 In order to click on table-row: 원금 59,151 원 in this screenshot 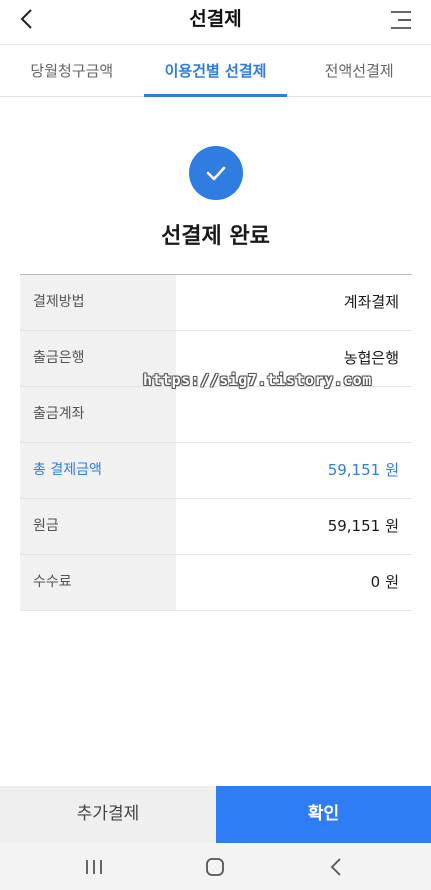, I will do `click(216, 527)`.